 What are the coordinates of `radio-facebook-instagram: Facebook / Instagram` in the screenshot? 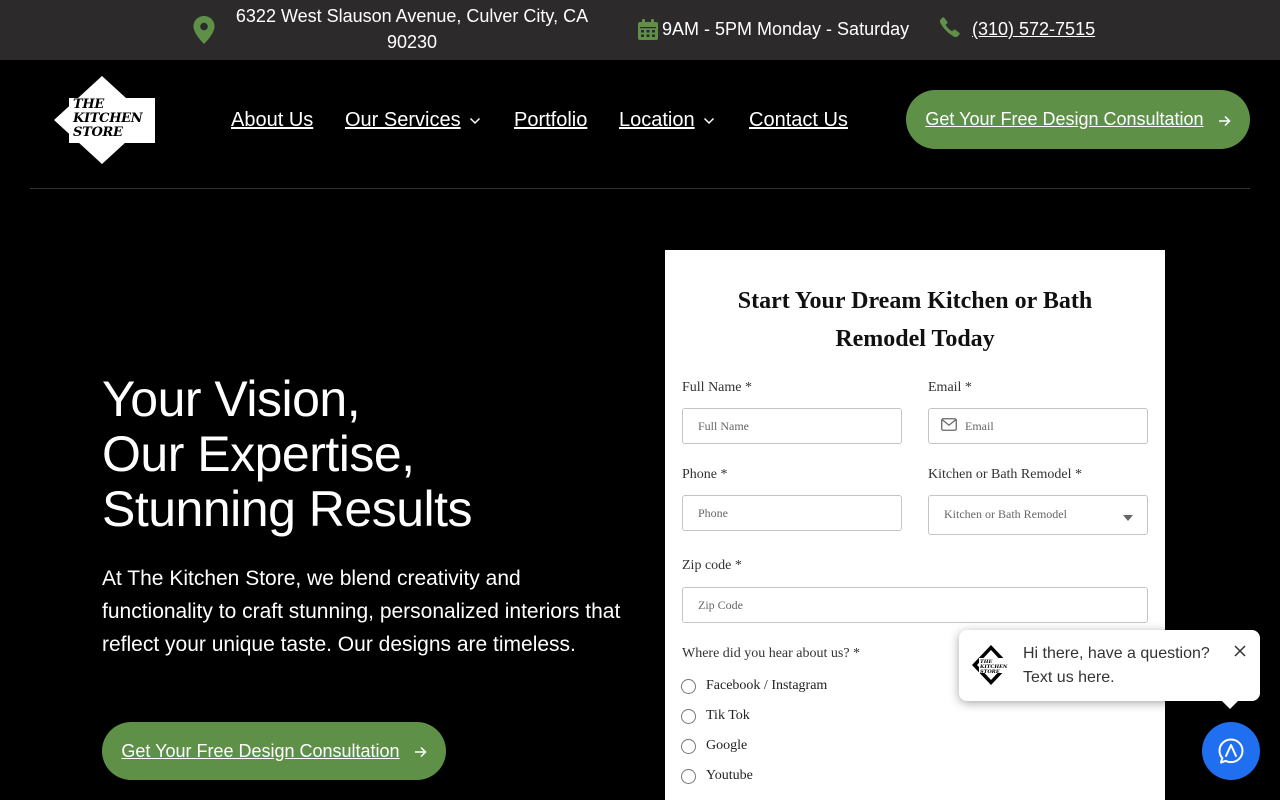 It's located at (754, 686).